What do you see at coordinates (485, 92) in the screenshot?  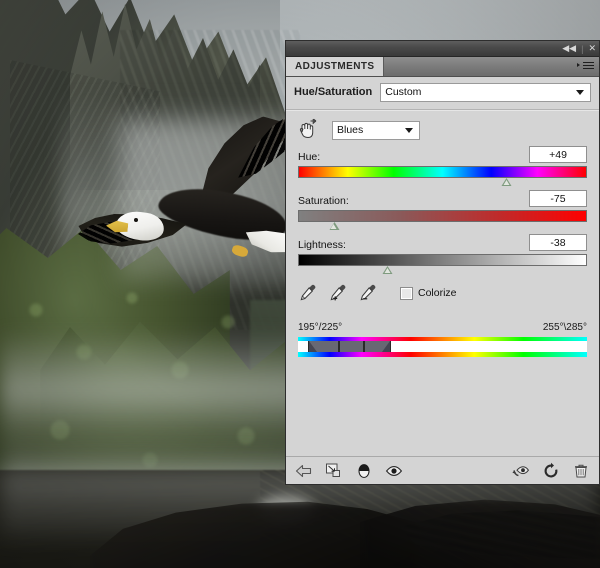 I see `preset-dropdown: Custom` at bounding box center [485, 92].